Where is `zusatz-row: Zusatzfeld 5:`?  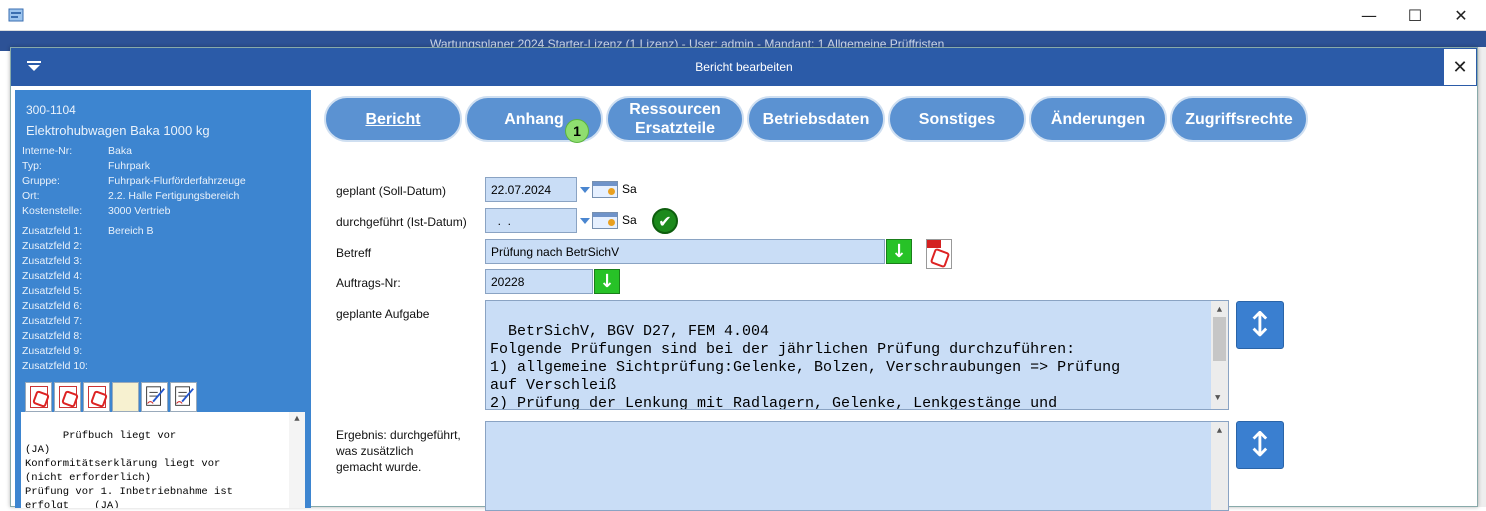
zusatz-row: Zusatzfeld 5: is located at coordinates (65, 291).